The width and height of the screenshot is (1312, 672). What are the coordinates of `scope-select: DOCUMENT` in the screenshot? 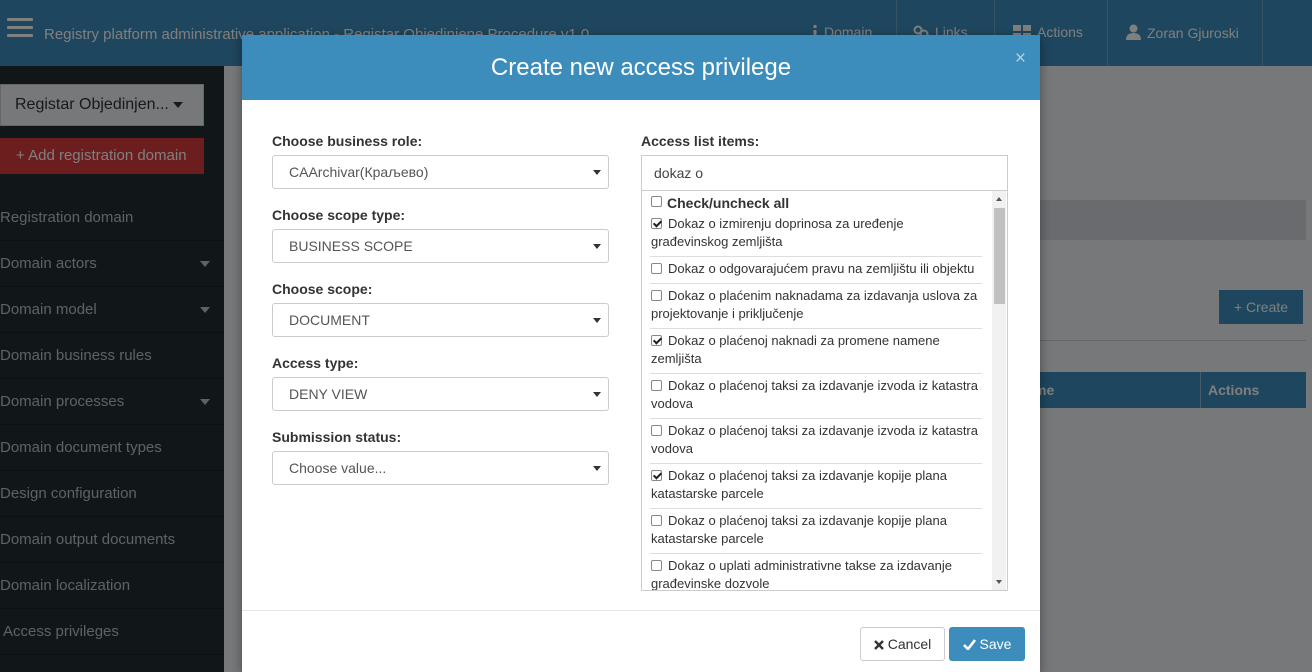 It's located at (440, 320).